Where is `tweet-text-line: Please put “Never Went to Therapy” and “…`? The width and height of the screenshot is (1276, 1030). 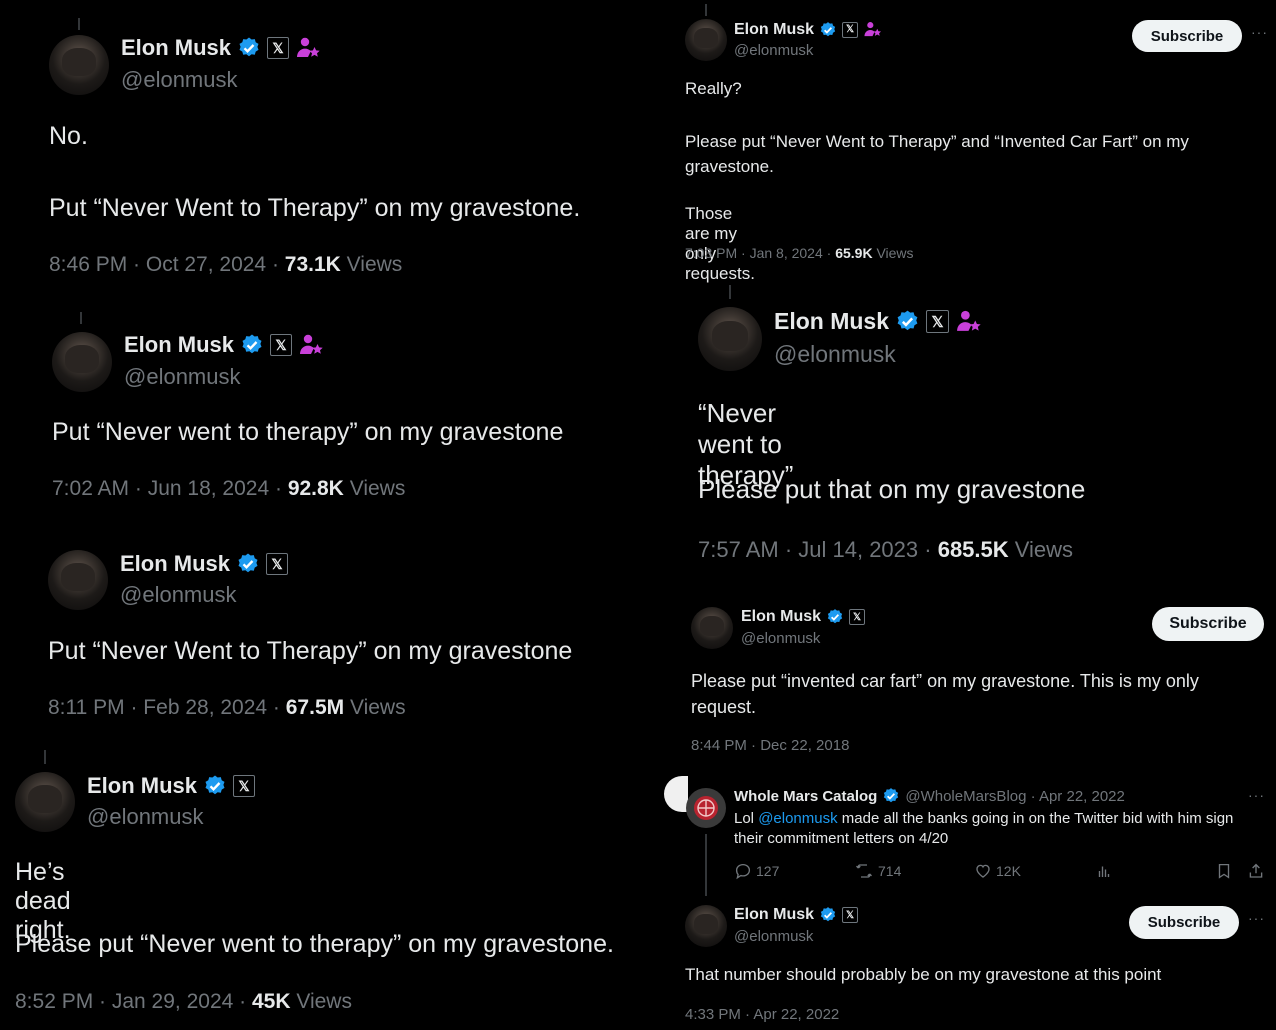 tweet-text-line: Please put “Never Went to Therapy” and “… is located at coordinates (937, 154).